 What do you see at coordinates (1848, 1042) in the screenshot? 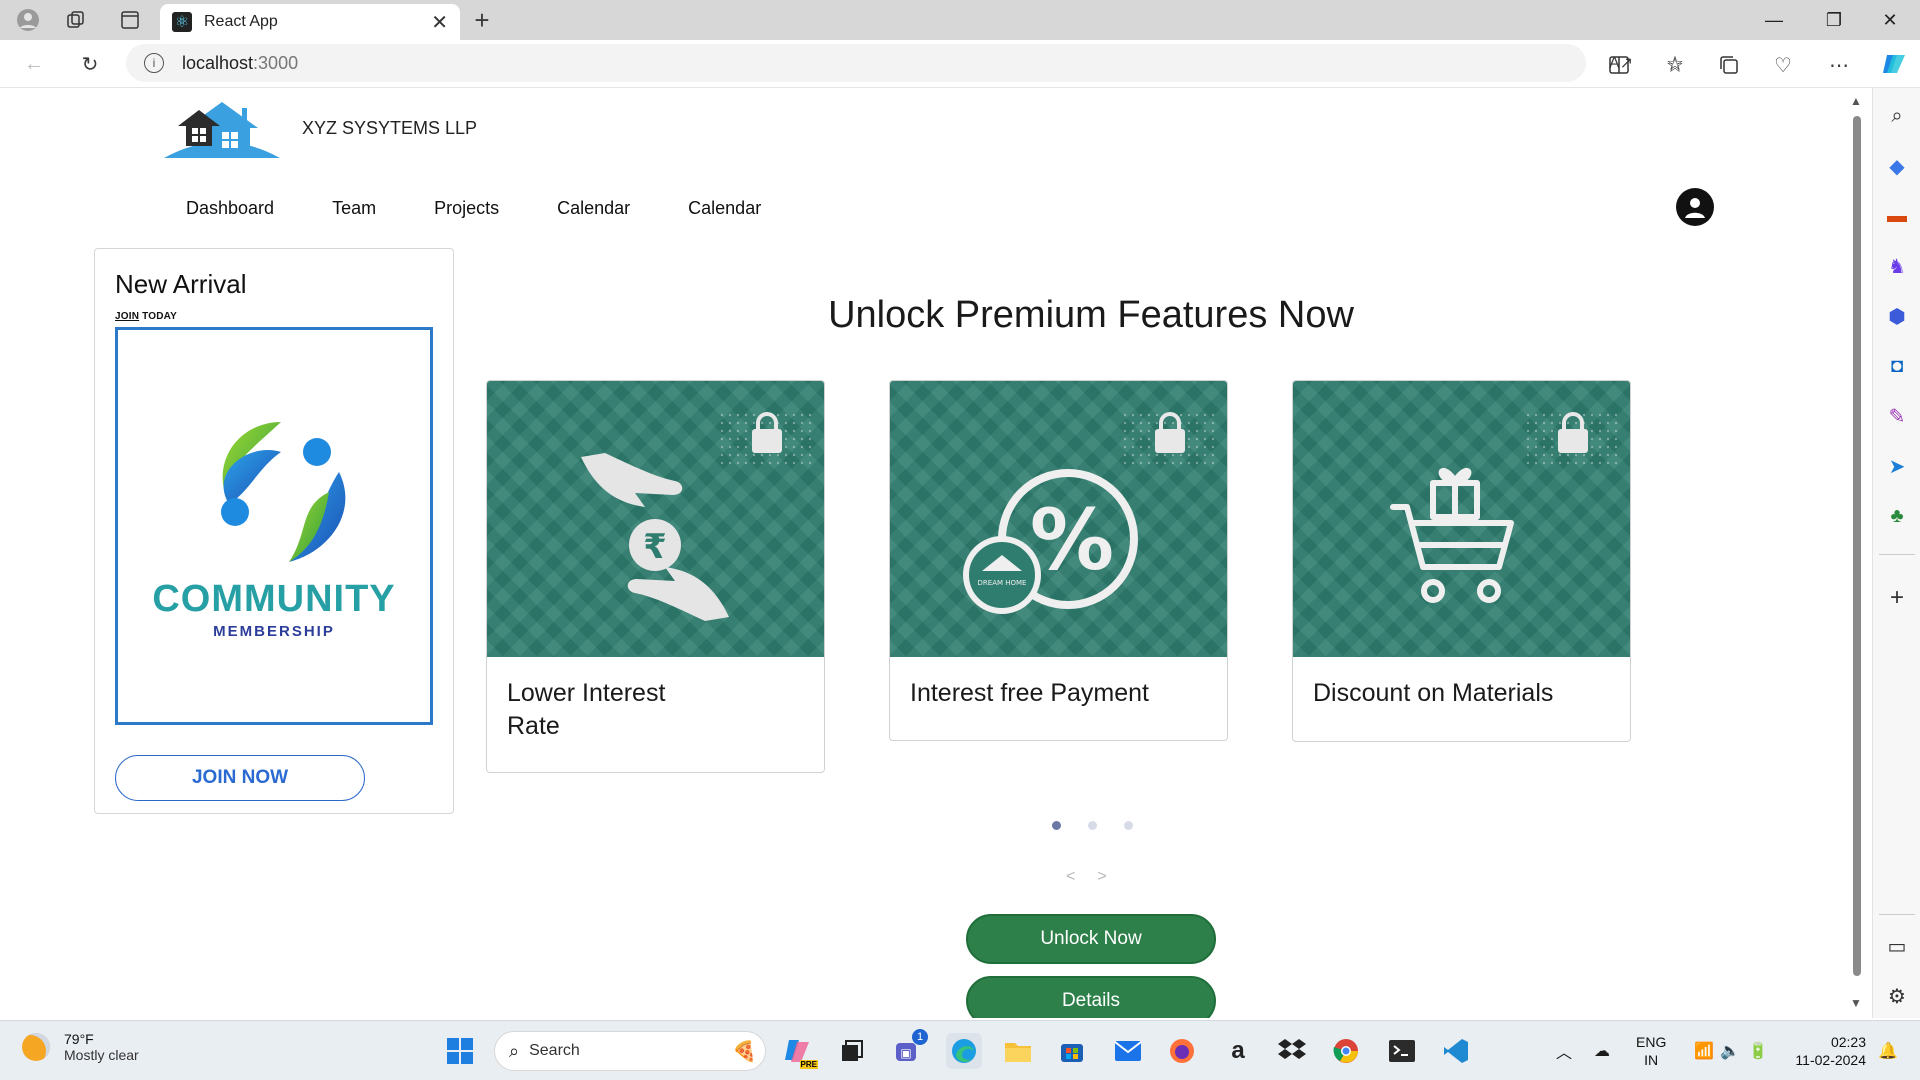
I see `clock-time: 02:23` at bounding box center [1848, 1042].